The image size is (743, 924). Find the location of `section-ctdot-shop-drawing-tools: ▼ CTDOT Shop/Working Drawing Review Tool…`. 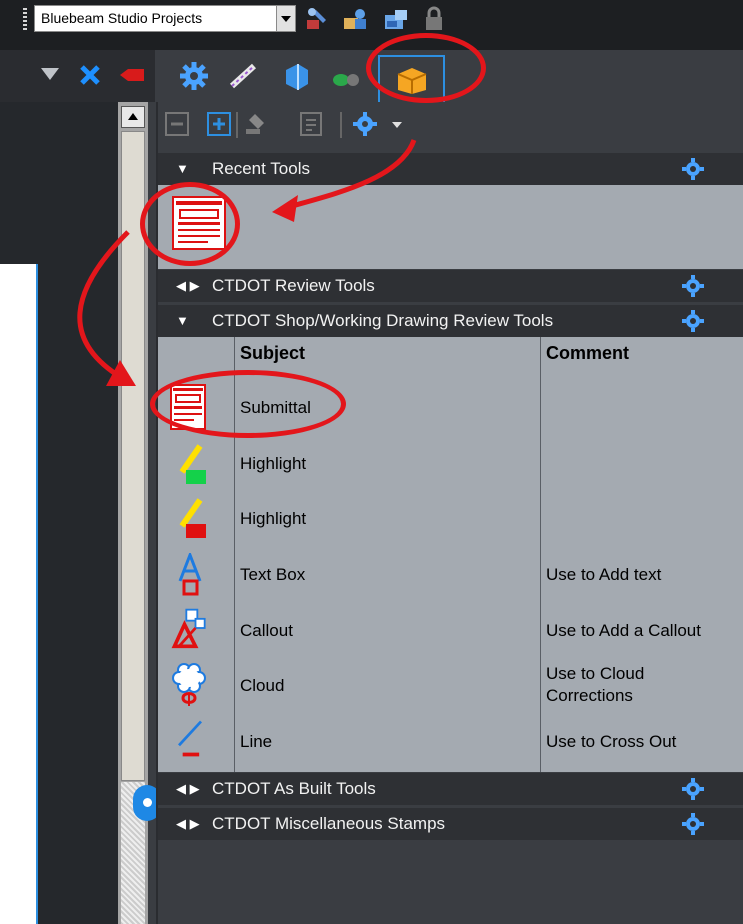

section-ctdot-shop-drawing-tools: ▼ CTDOT Shop/Working Drawing Review Tool… is located at coordinates (450, 321).